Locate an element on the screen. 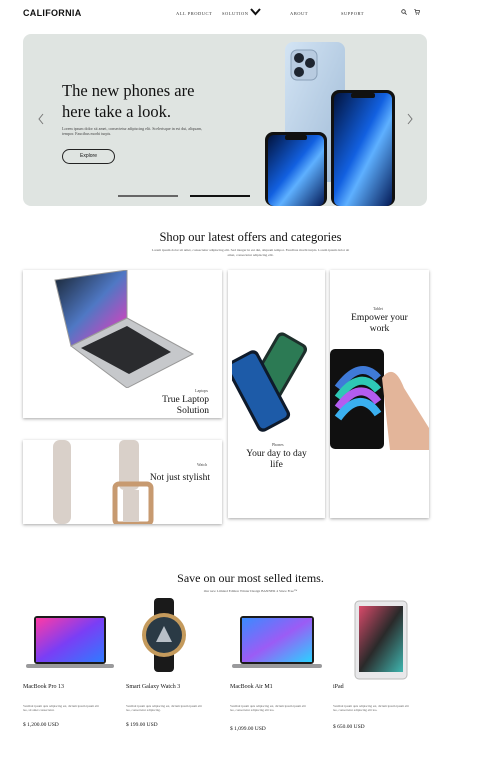 The width and height of the screenshot is (501, 758). bestsellers-title: Save on our most selled items. is located at coordinates (250, 578).